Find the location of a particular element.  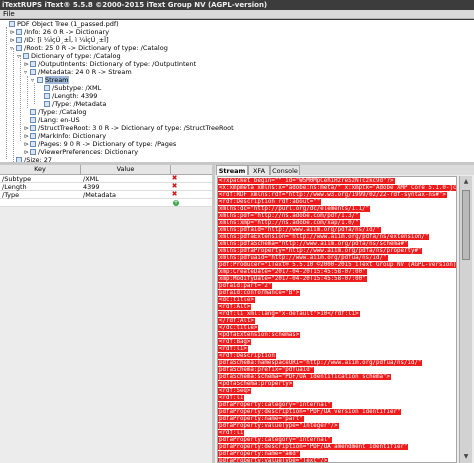

tree-node: /Subtype: /XML is located at coordinates (69, 88).